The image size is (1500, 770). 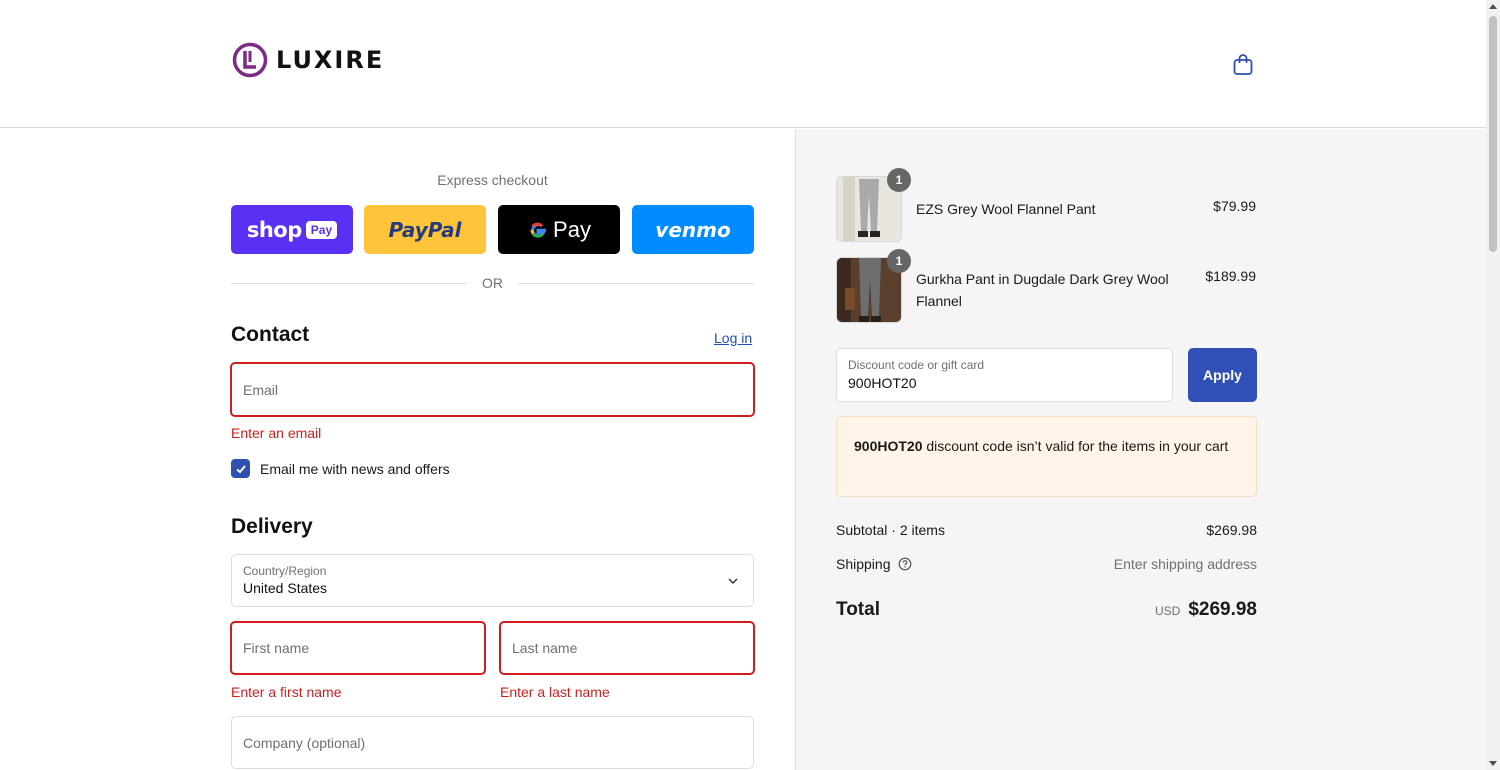 I want to click on shopping-bag-icon, so click(x=1243, y=64).